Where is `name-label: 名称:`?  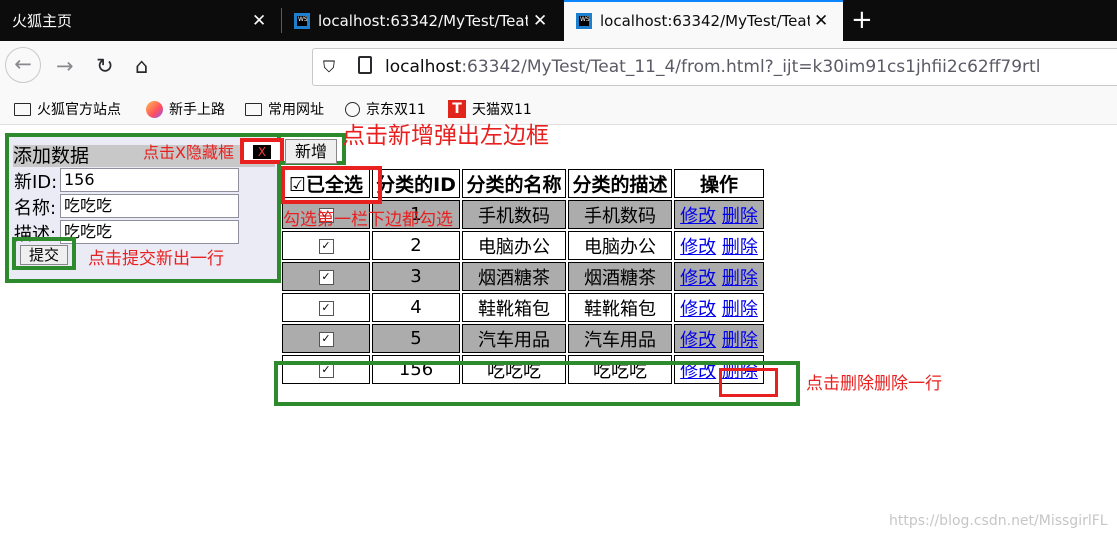 name-label: 名称: is located at coordinates (35, 208).